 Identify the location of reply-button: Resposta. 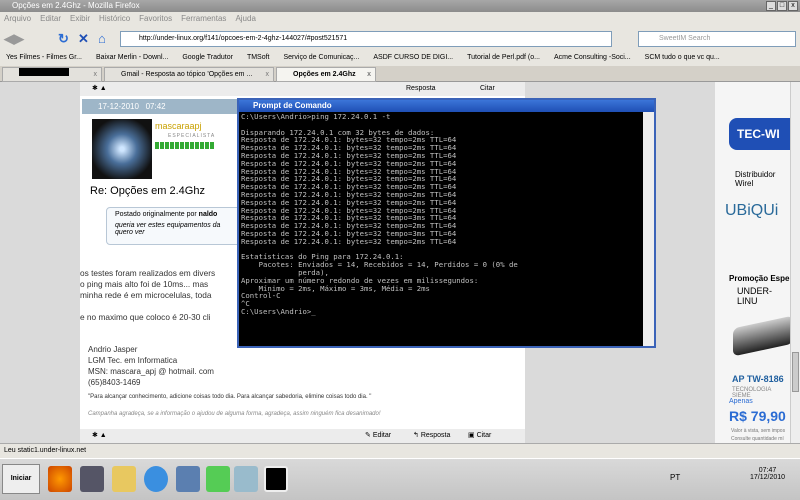
(421, 89).